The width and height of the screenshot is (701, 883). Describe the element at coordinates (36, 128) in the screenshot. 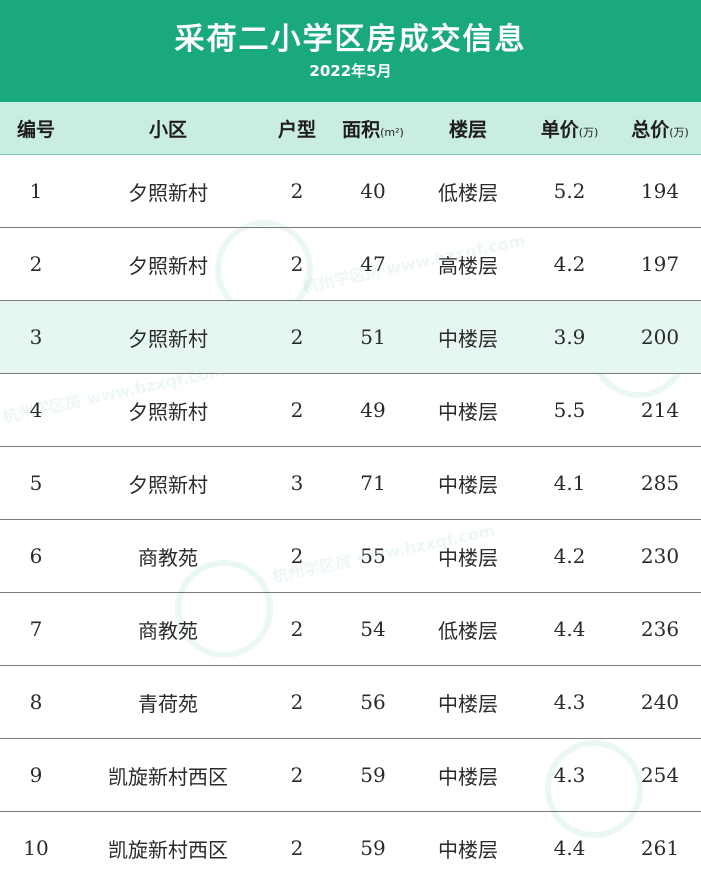

I see `column-header-number: 编号` at that location.